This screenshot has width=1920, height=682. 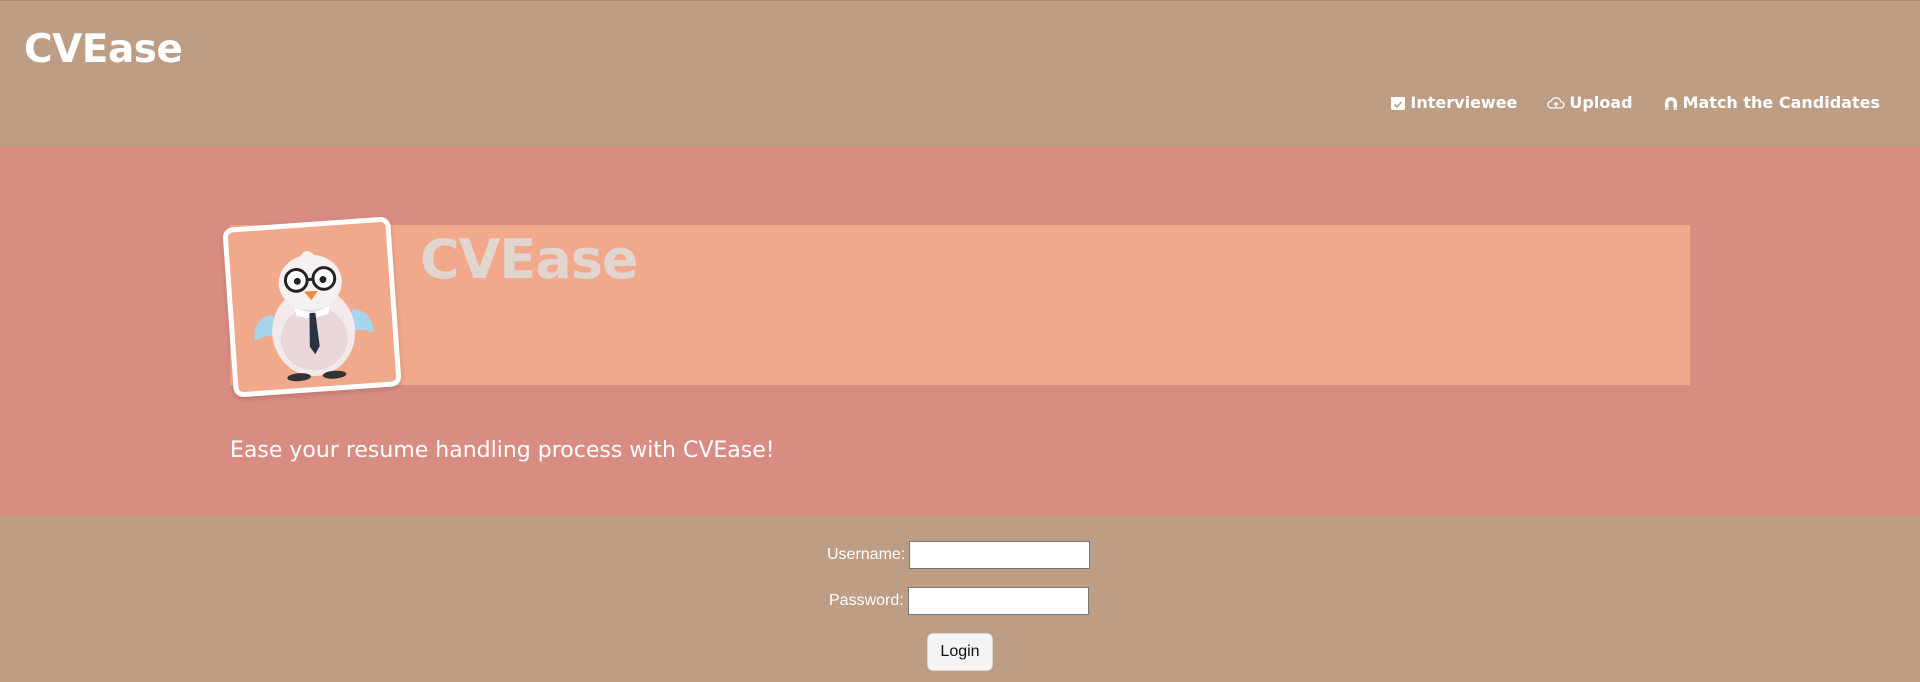 I want to click on nav-item-upload: Upload, so click(x=1590, y=102).